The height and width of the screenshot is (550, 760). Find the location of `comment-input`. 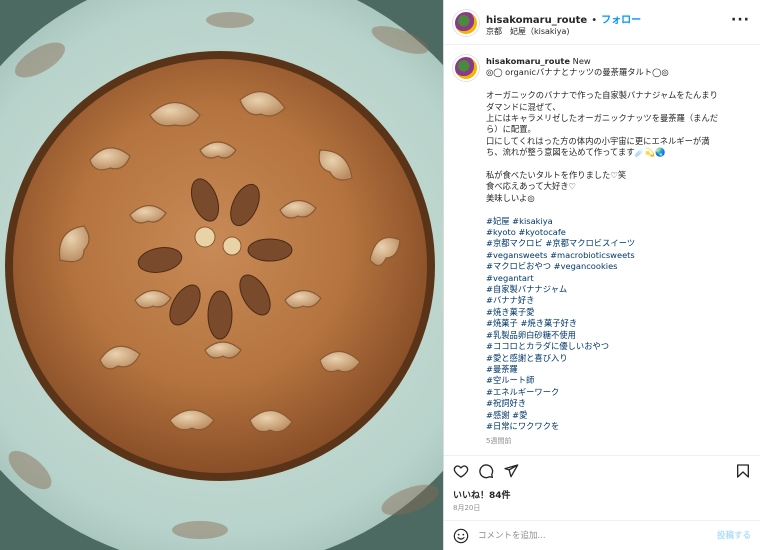

comment-input is located at coordinates (593, 536).